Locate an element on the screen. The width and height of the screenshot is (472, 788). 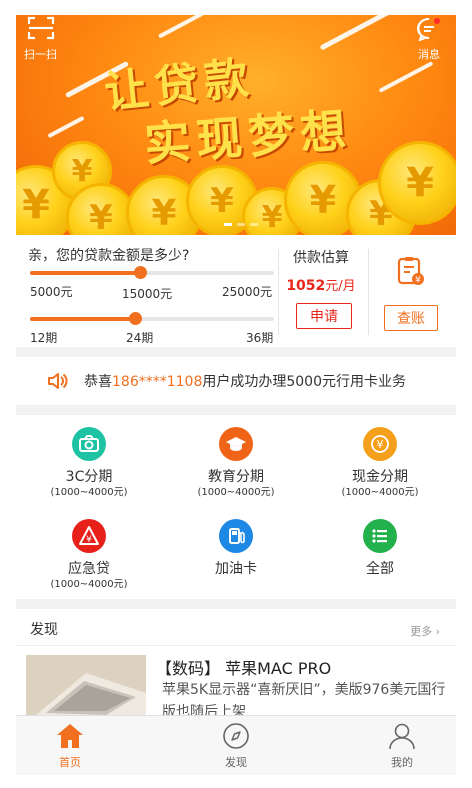
coin-image: ¥ is located at coordinates (417, 183).